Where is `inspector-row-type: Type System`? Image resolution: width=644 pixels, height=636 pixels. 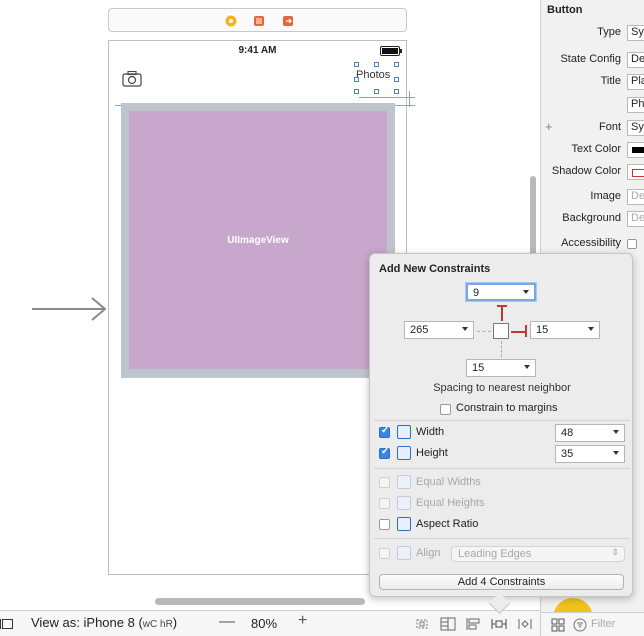 inspector-row-type: Type System is located at coordinates (592, 33).